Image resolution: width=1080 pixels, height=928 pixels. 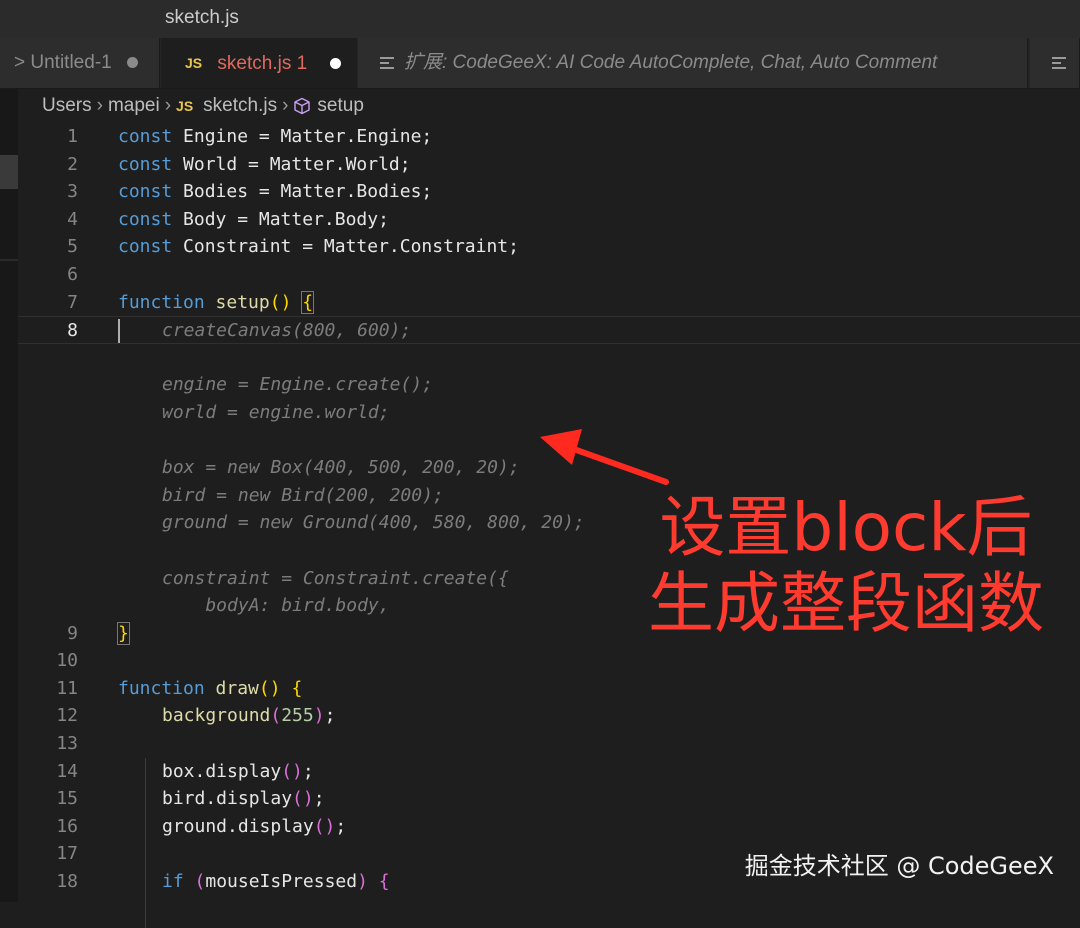 I want to click on line-number: 6, so click(x=72, y=274).